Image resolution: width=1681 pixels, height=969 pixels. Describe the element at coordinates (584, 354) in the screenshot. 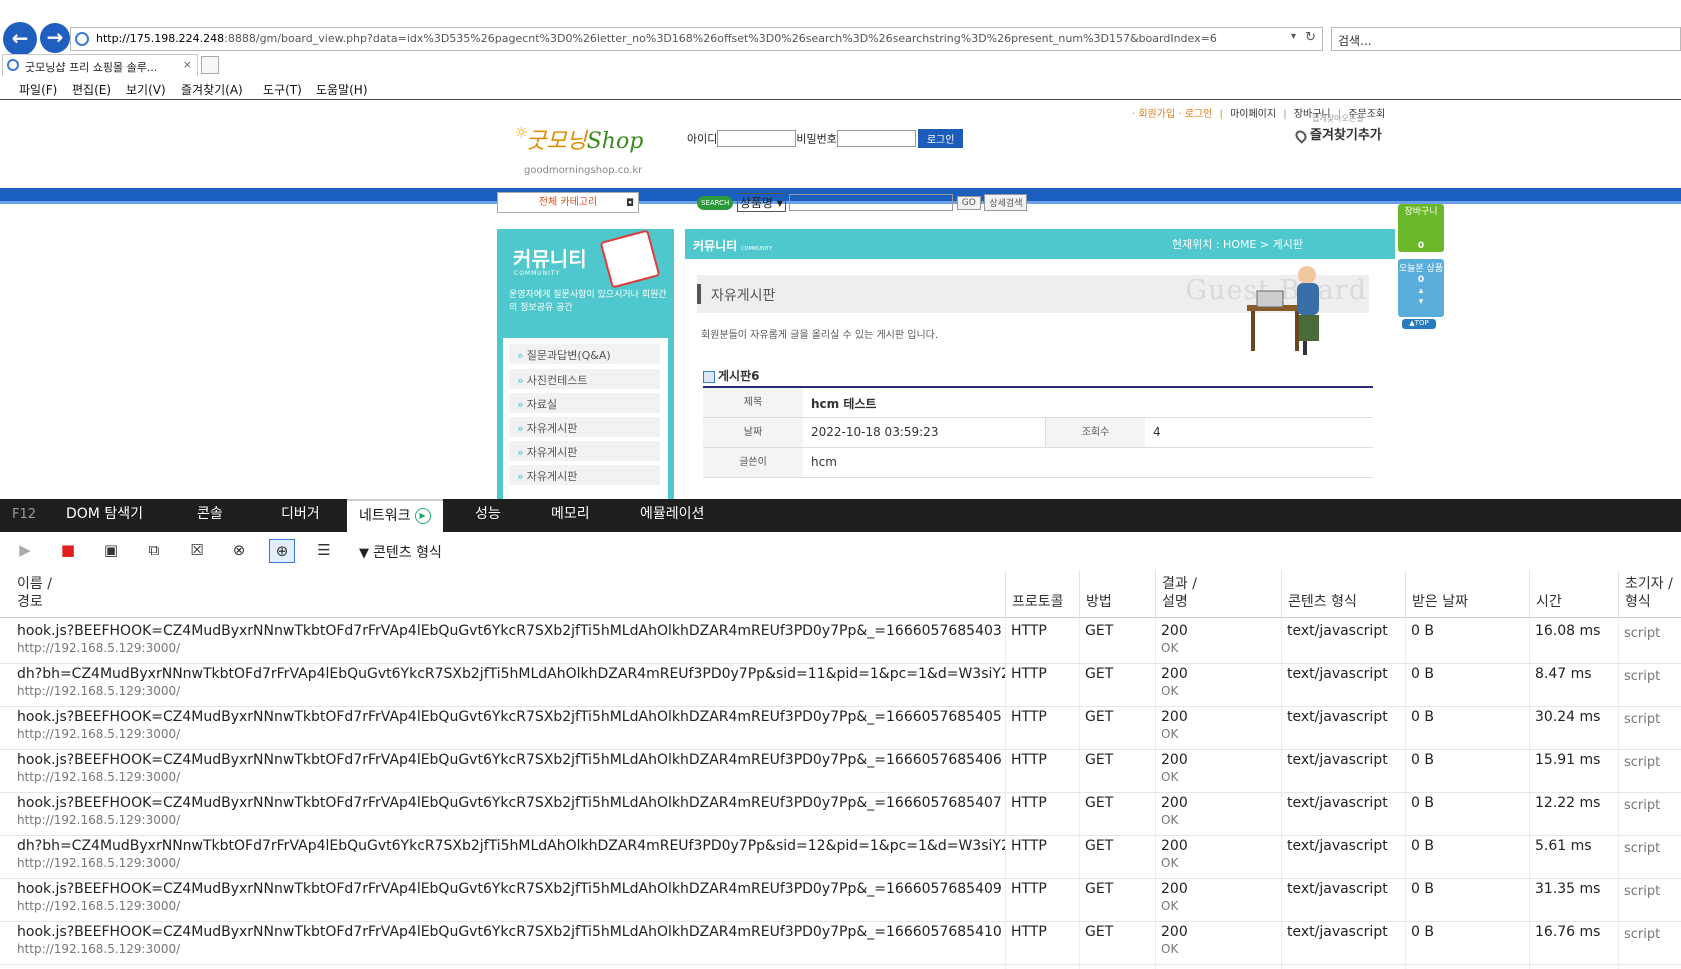

I see `sidebar-item-qna: » 질문과답변(Q&A)` at that location.